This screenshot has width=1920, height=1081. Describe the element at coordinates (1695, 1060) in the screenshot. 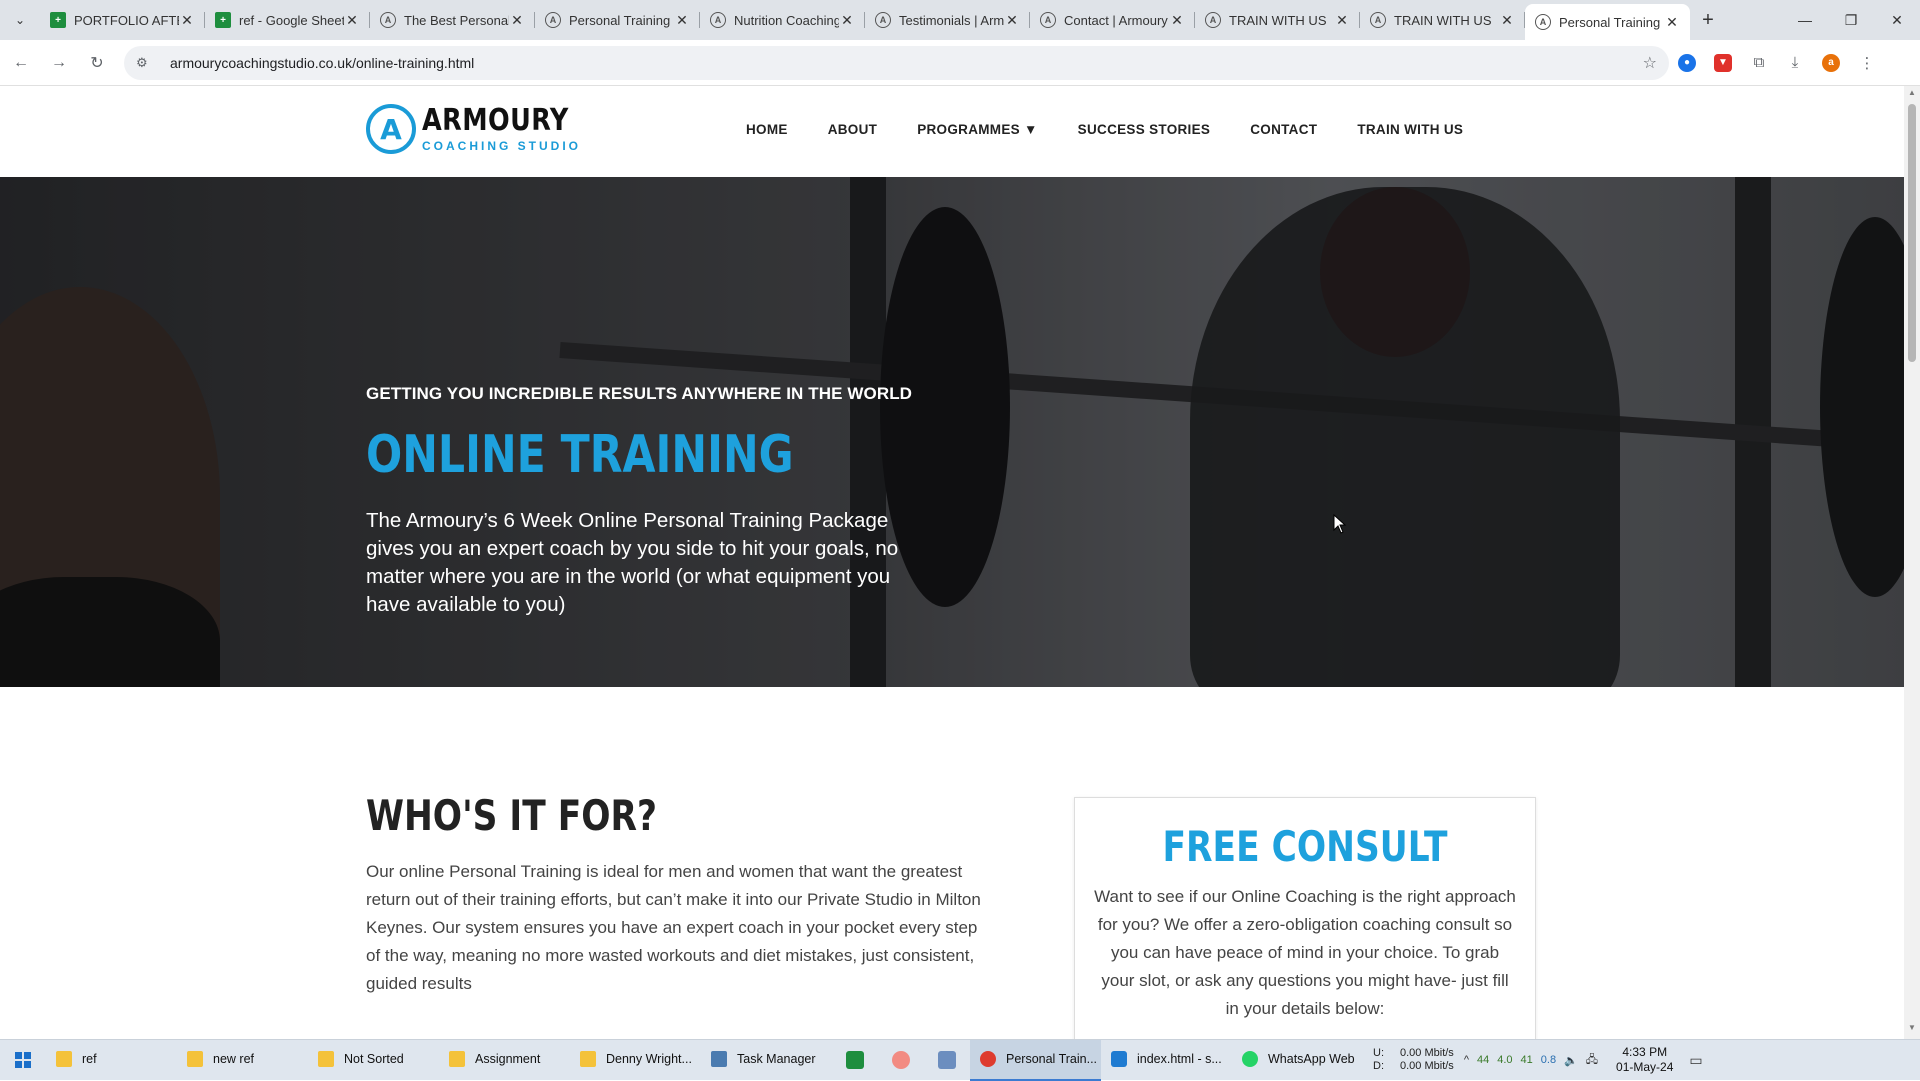

I see `notification-icon: ▭` at that location.